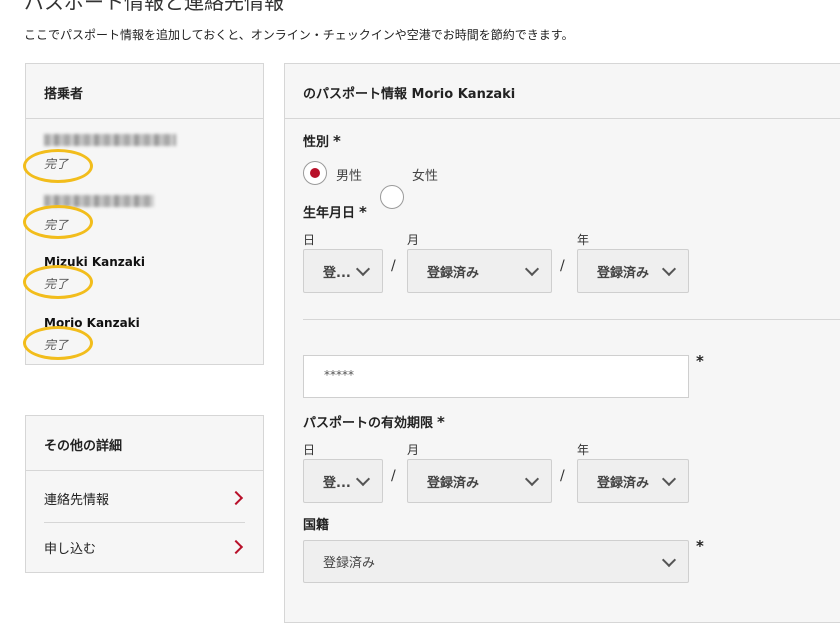 Image resolution: width=840 pixels, height=623 pixels. What do you see at coordinates (700, 546) in the screenshot?
I see `nationality-required: *` at bounding box center [700, 546].